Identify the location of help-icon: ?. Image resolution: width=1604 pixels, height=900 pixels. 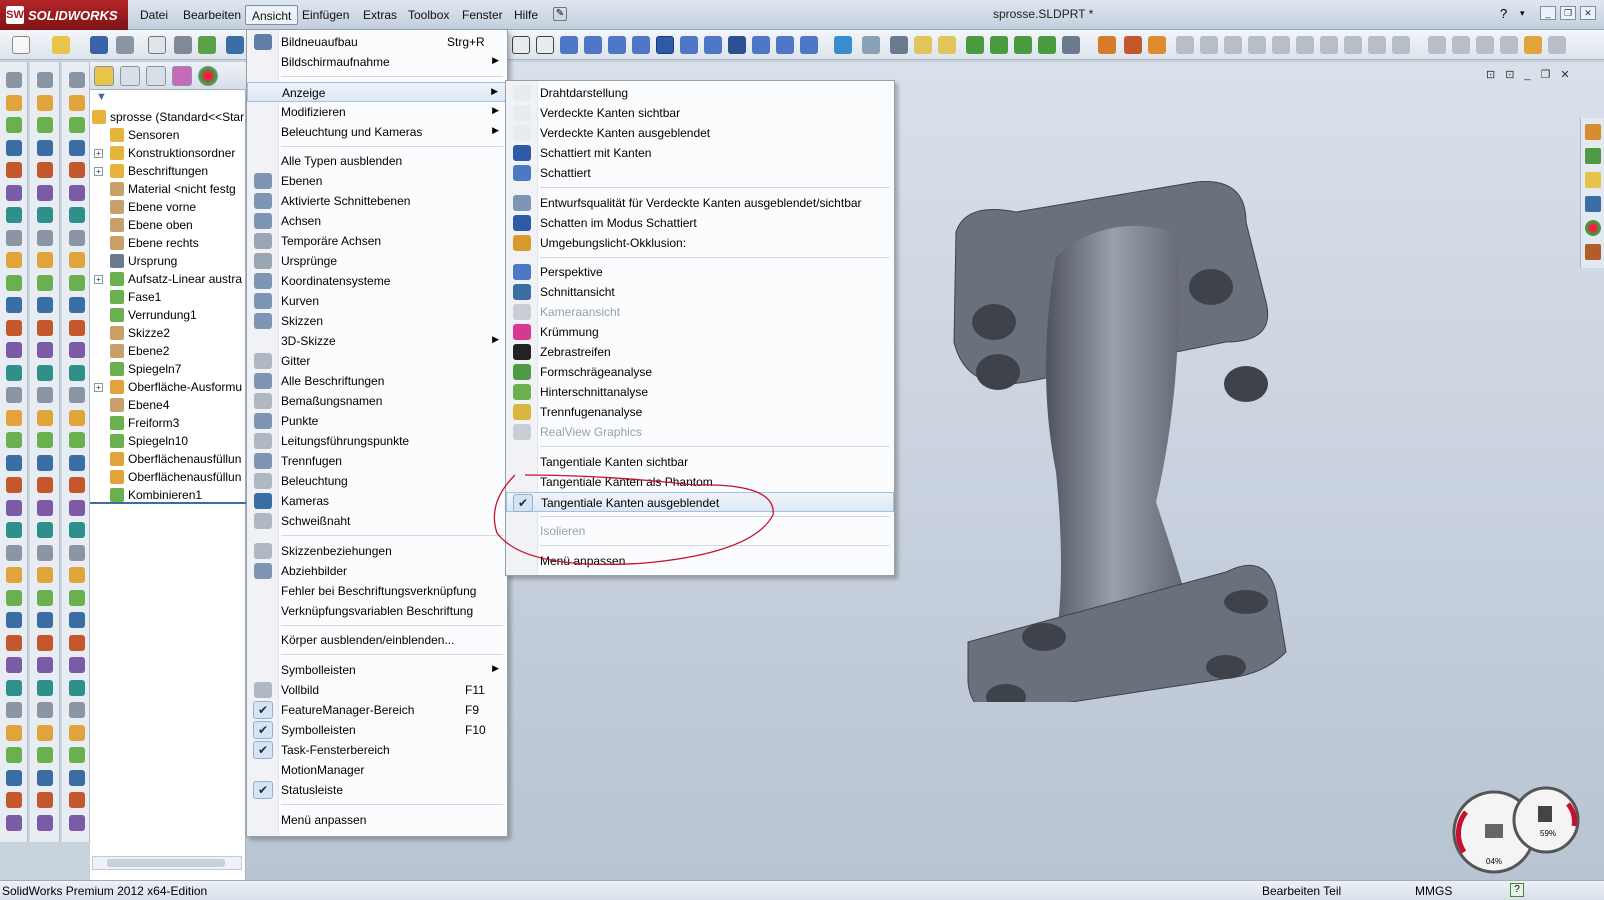
(1503, 13).